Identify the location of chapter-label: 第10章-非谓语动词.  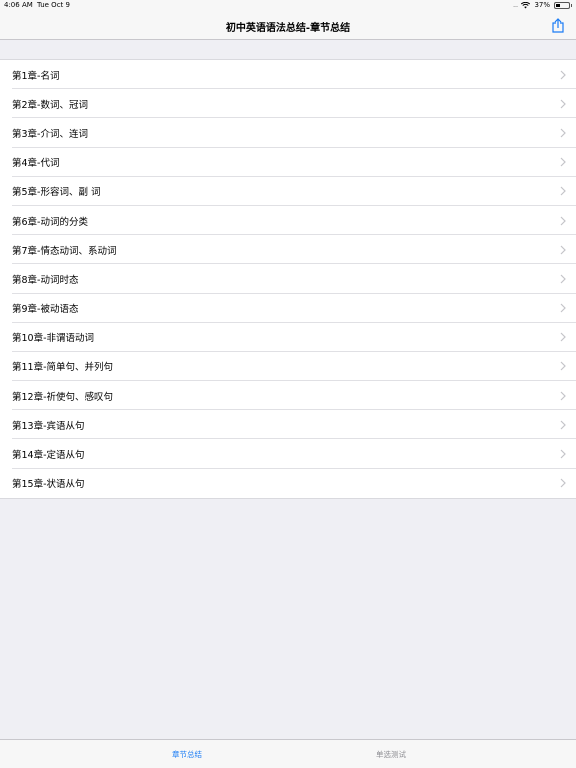
(53, 339).